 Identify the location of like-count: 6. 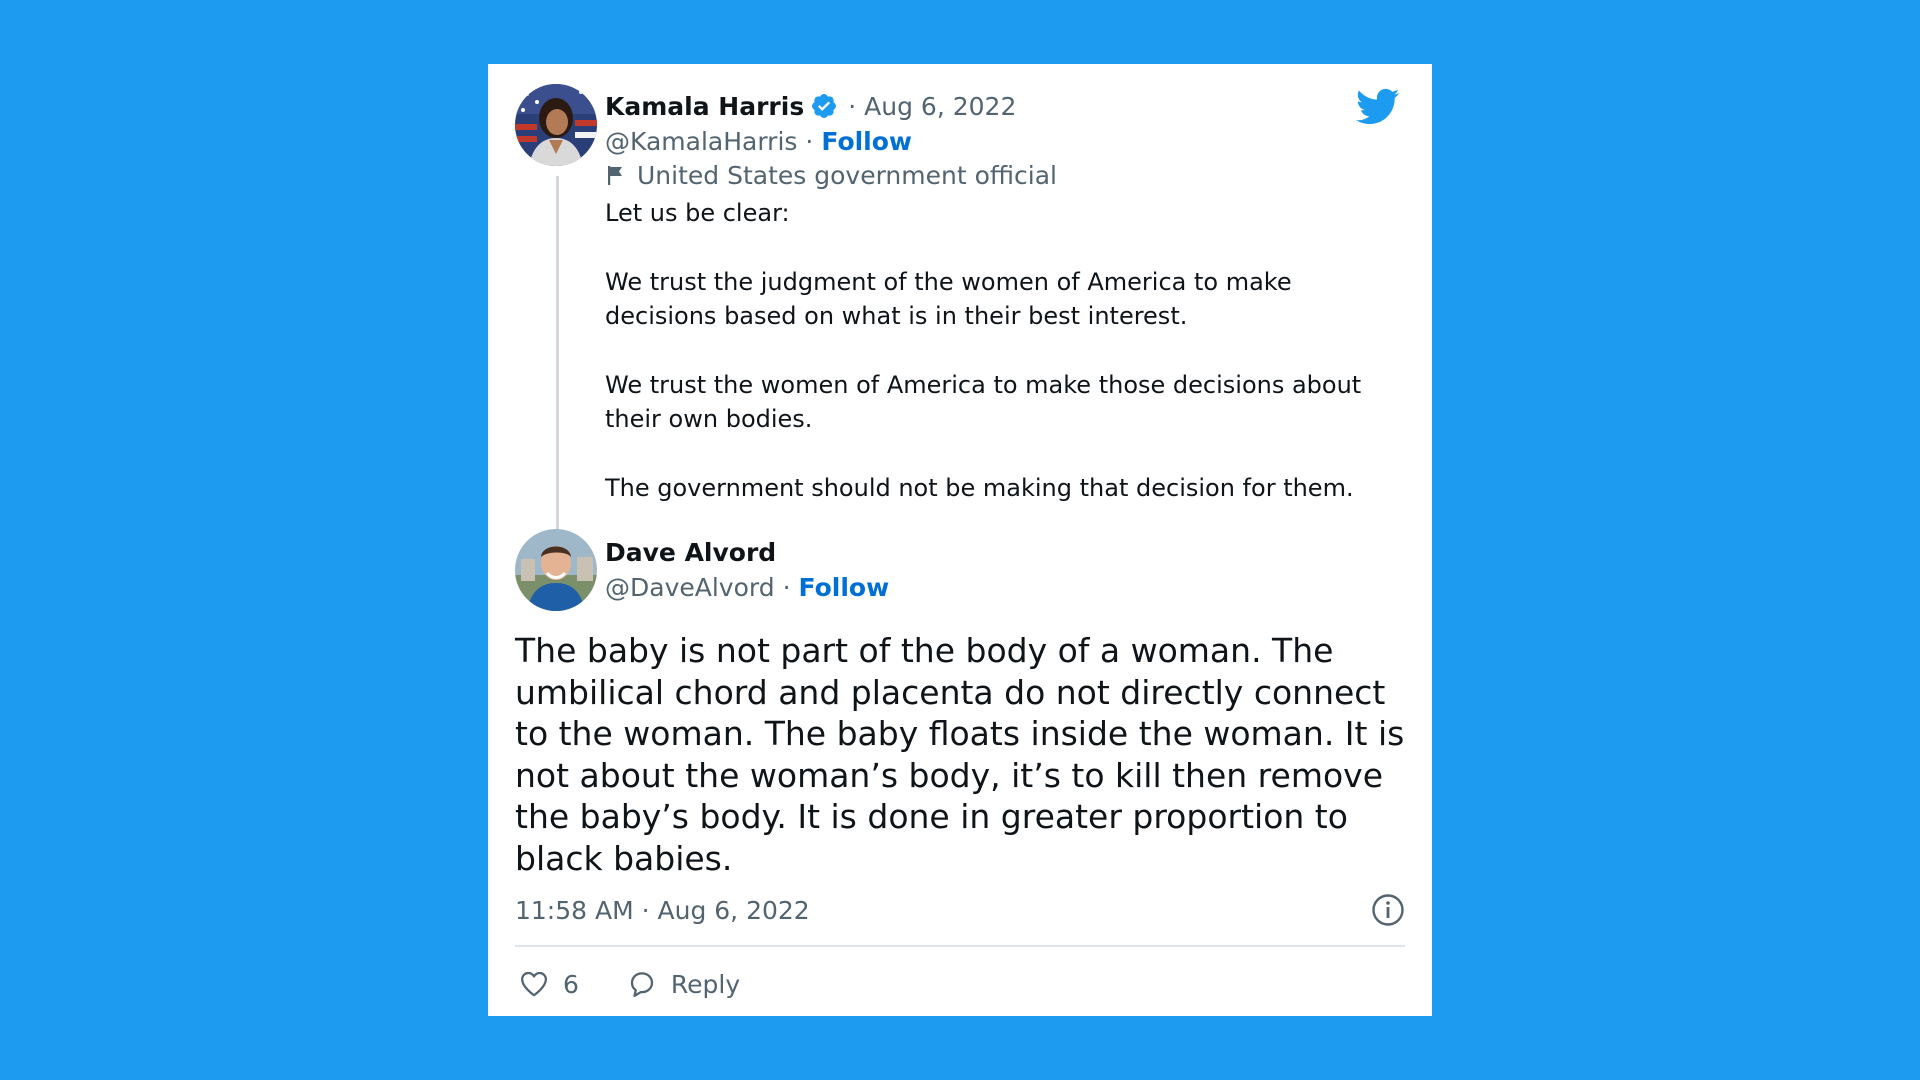
(571, 984).